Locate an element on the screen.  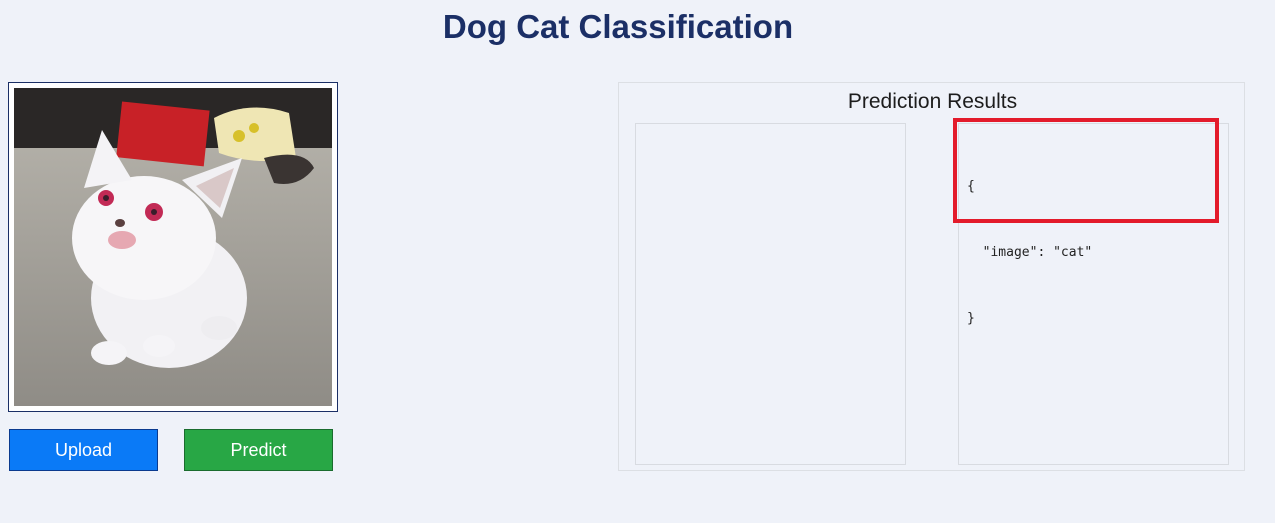
prediction-highlight-box is located at coordinates (1086, 170).